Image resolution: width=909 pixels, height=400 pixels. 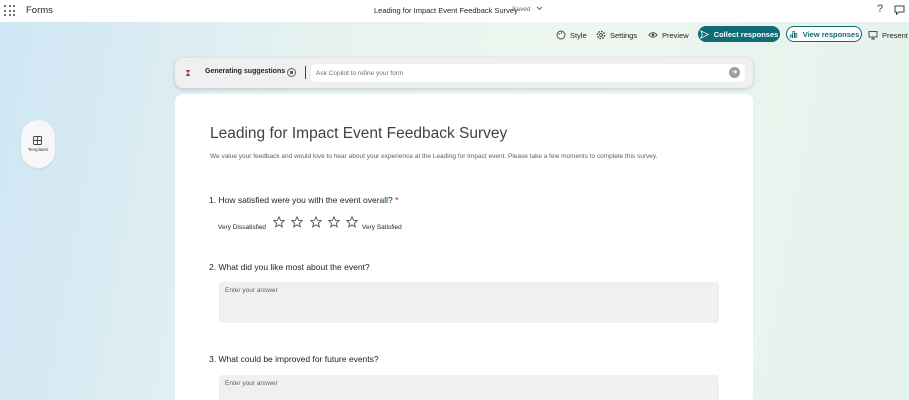 I want to click on star-2-icon, so click(x=297, y=222).